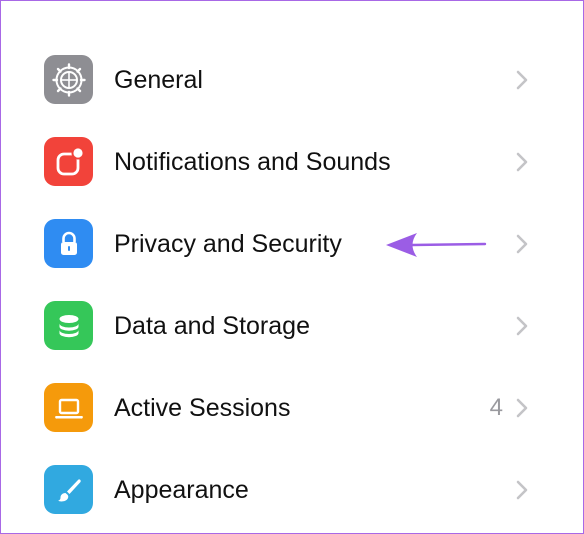 This screenshot has width=584, height=534. What do you see at coordinates (158, 80) in the screenshot?
I see `settings-item-label: General` at bounding box center [158, 80].